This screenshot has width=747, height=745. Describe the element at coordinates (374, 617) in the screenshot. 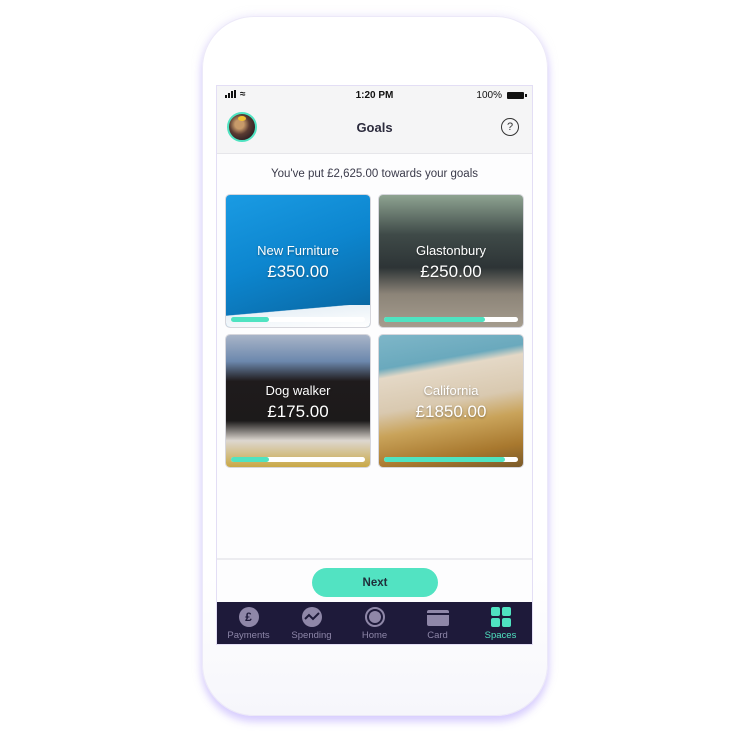

I see `home-circle-icon` at that location.